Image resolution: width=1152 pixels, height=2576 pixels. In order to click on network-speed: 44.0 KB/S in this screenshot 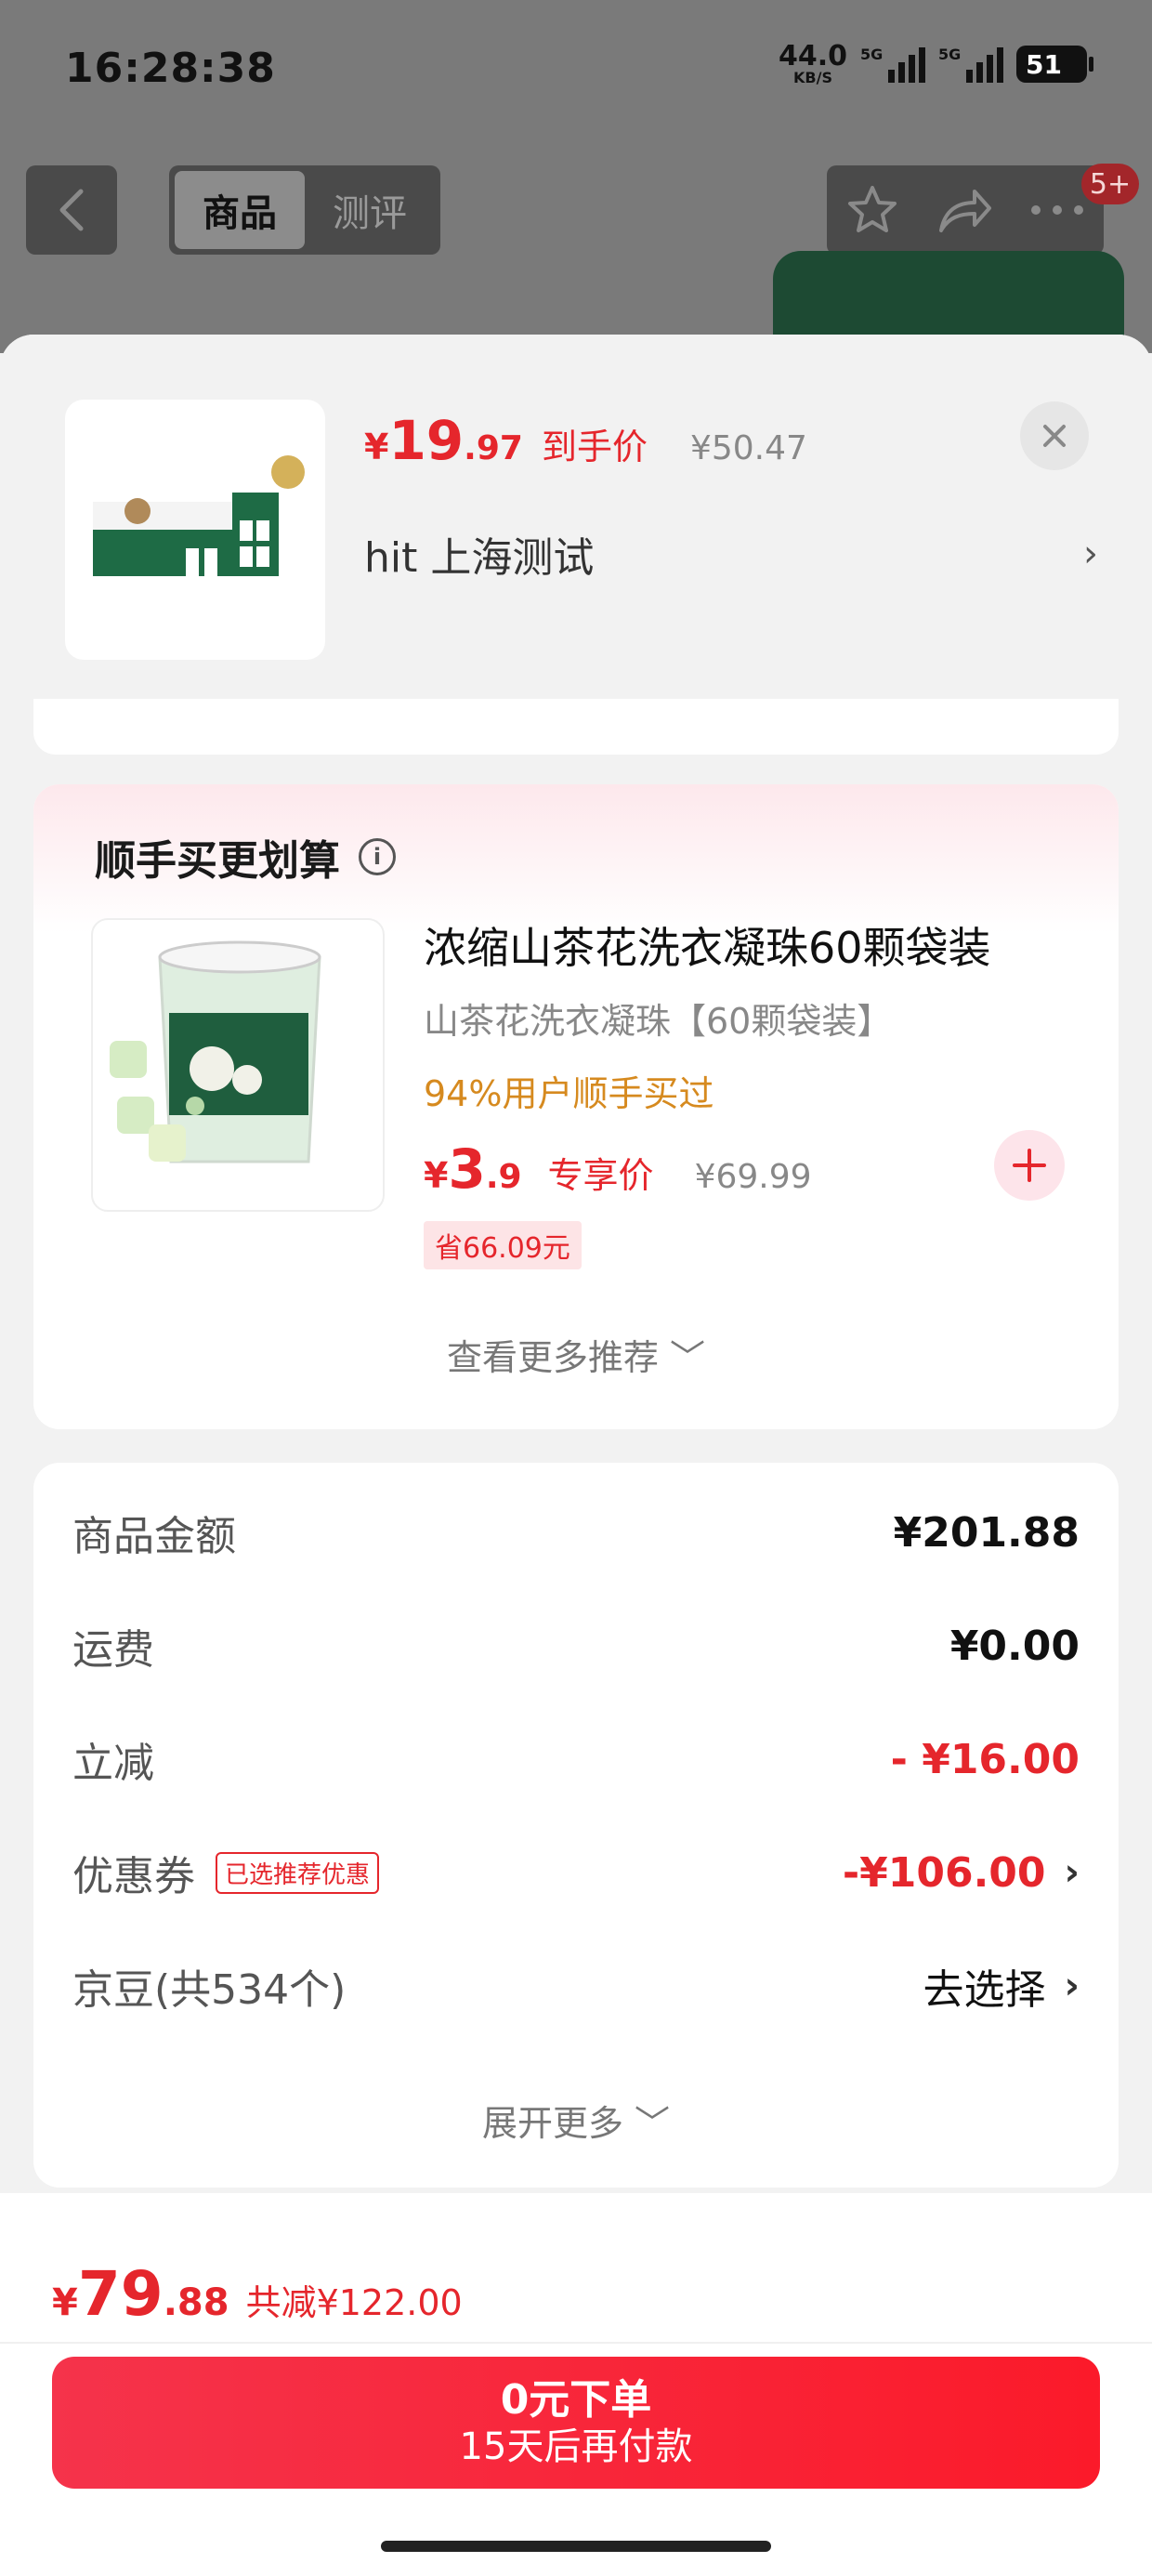, I will do `click(813, 64)`.